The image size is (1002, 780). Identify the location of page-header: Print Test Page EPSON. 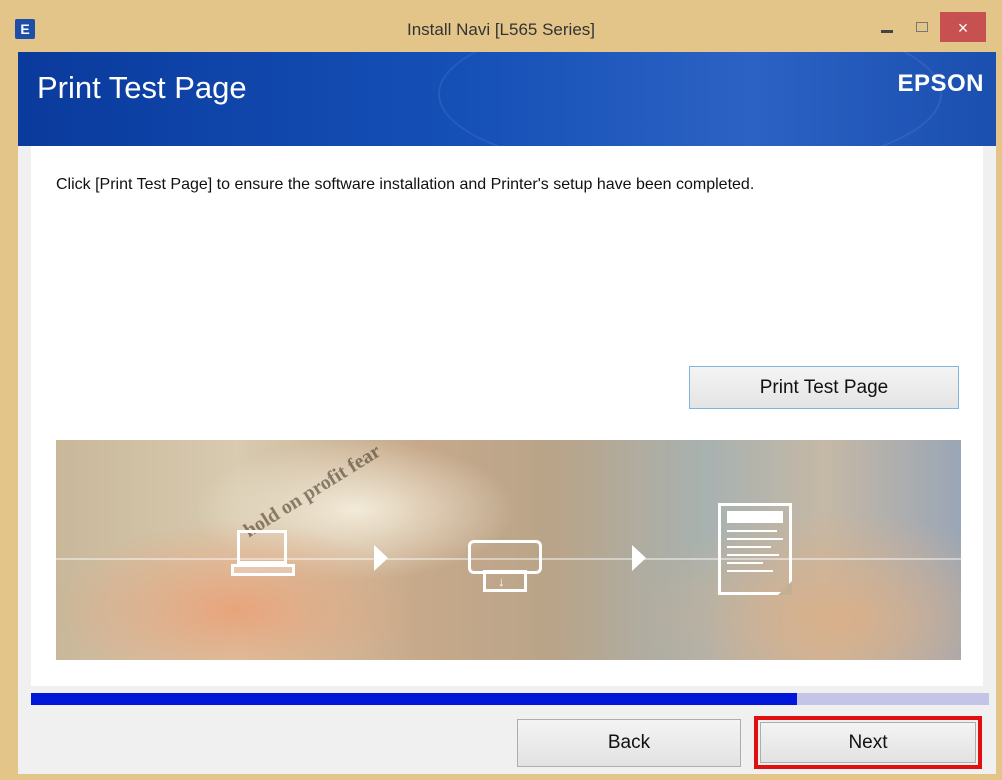
(507, 99).